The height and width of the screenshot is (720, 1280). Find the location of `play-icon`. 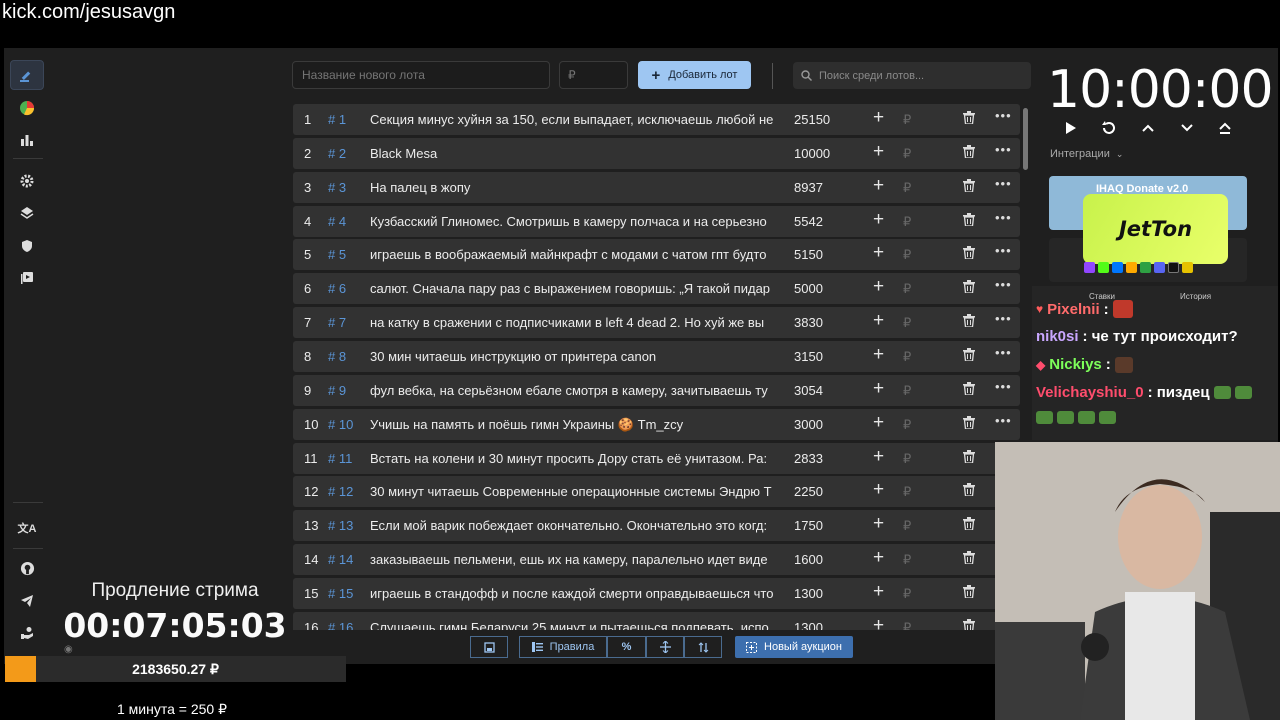

play-icon is located at coordinates (1071, 128).